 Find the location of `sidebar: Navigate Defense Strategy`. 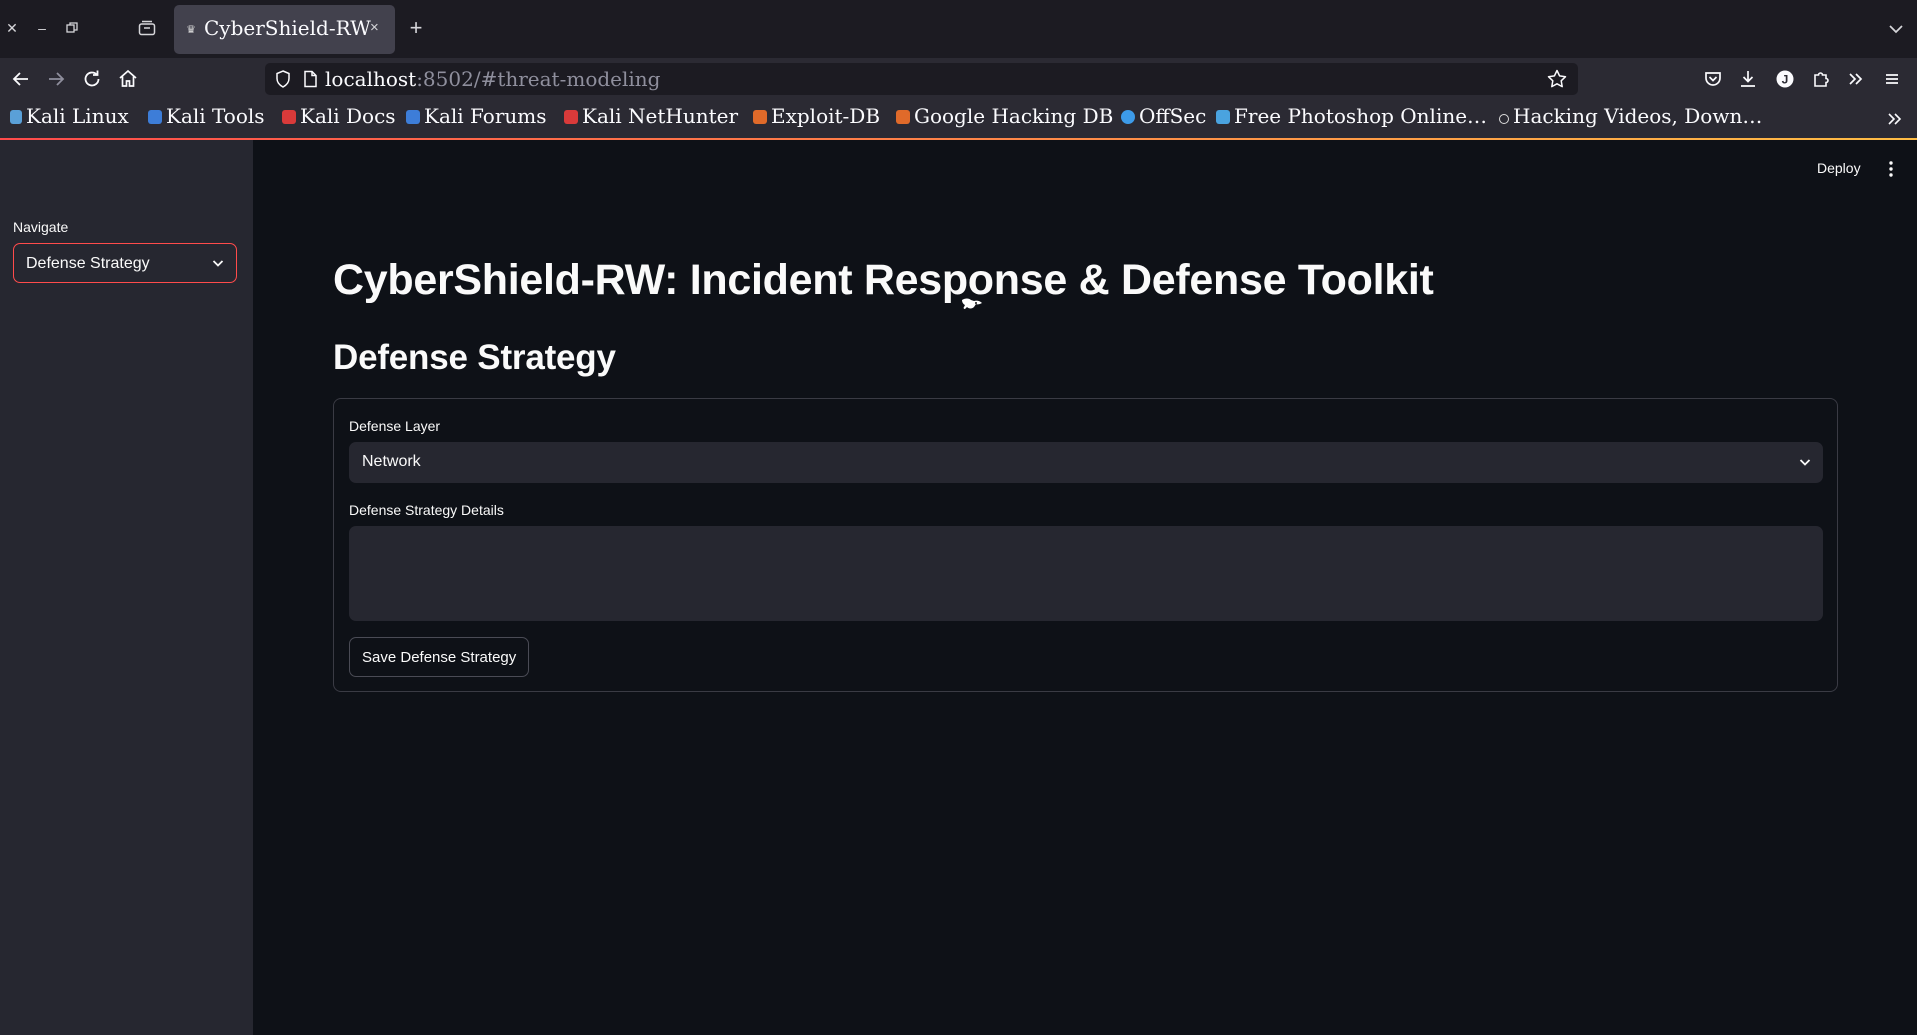

sidebar: Navigate Defense Strategy is located at coordinates (126, 587).